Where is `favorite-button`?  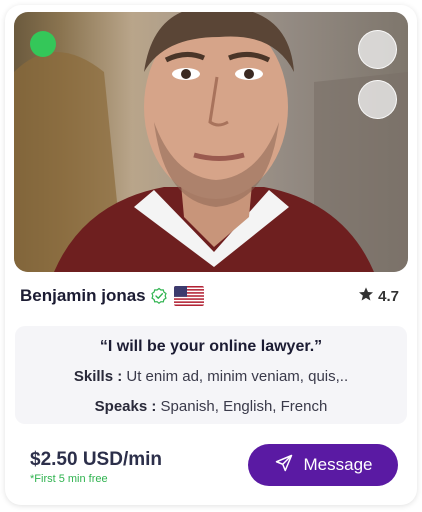
favorite-button is located at coordinates (377, 49).